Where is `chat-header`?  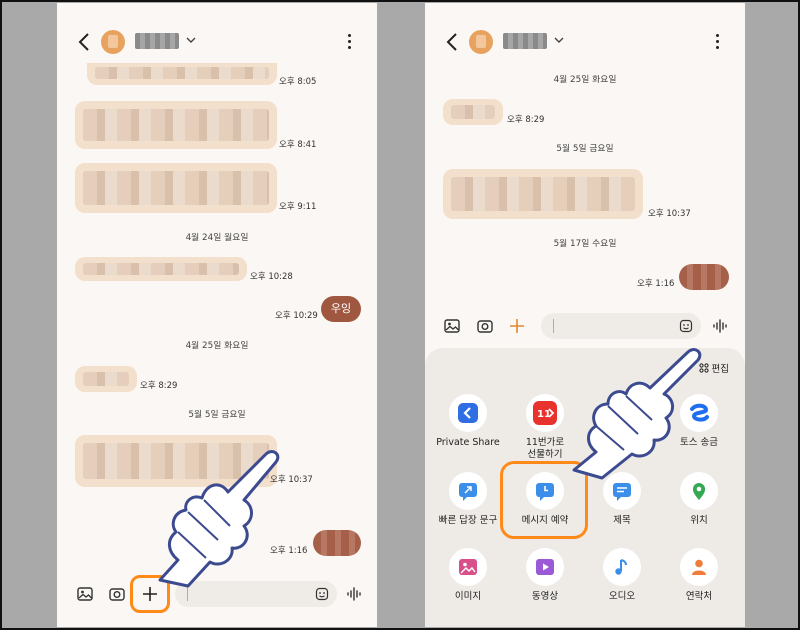 chat-header is located at coordinates (585, 40).